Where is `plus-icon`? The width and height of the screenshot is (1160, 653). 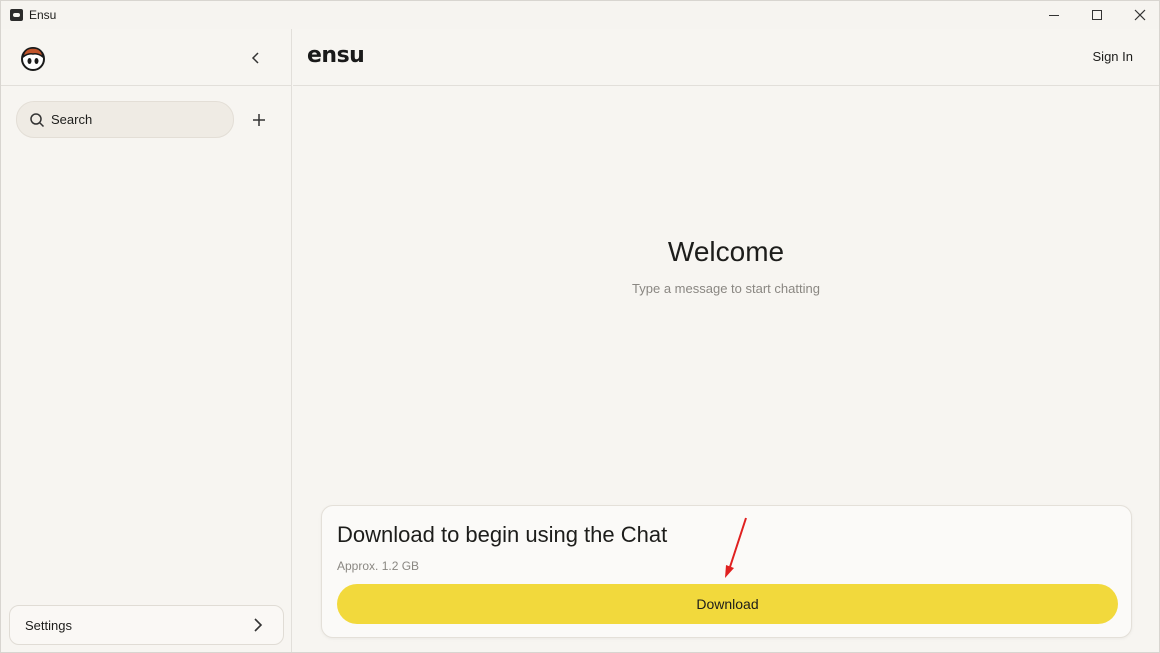 plus-icon is located at coordinates (259, 120).